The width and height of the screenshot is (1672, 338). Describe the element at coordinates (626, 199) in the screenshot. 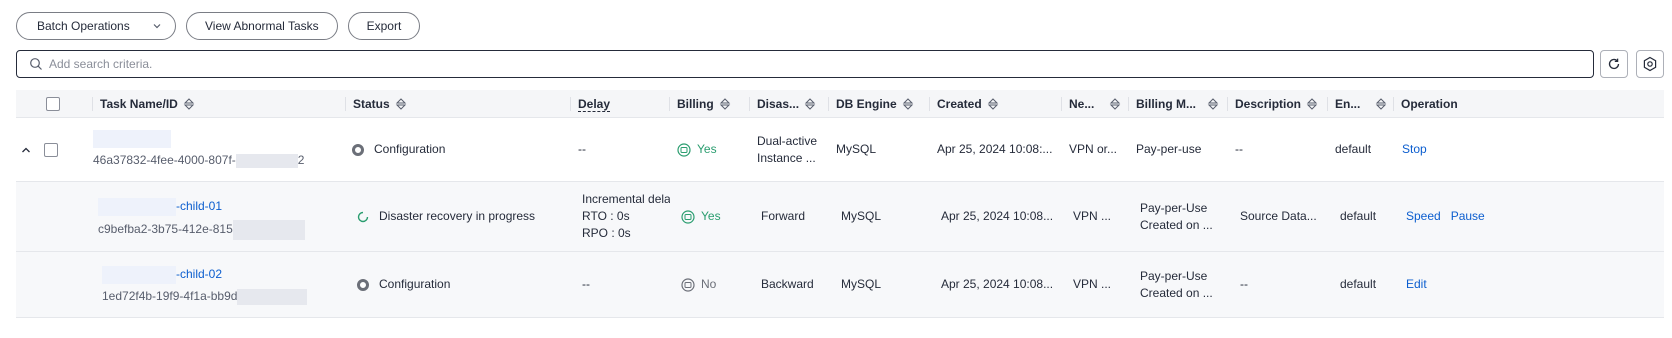

I see `delay-line-1: Incremental delay` at that location.